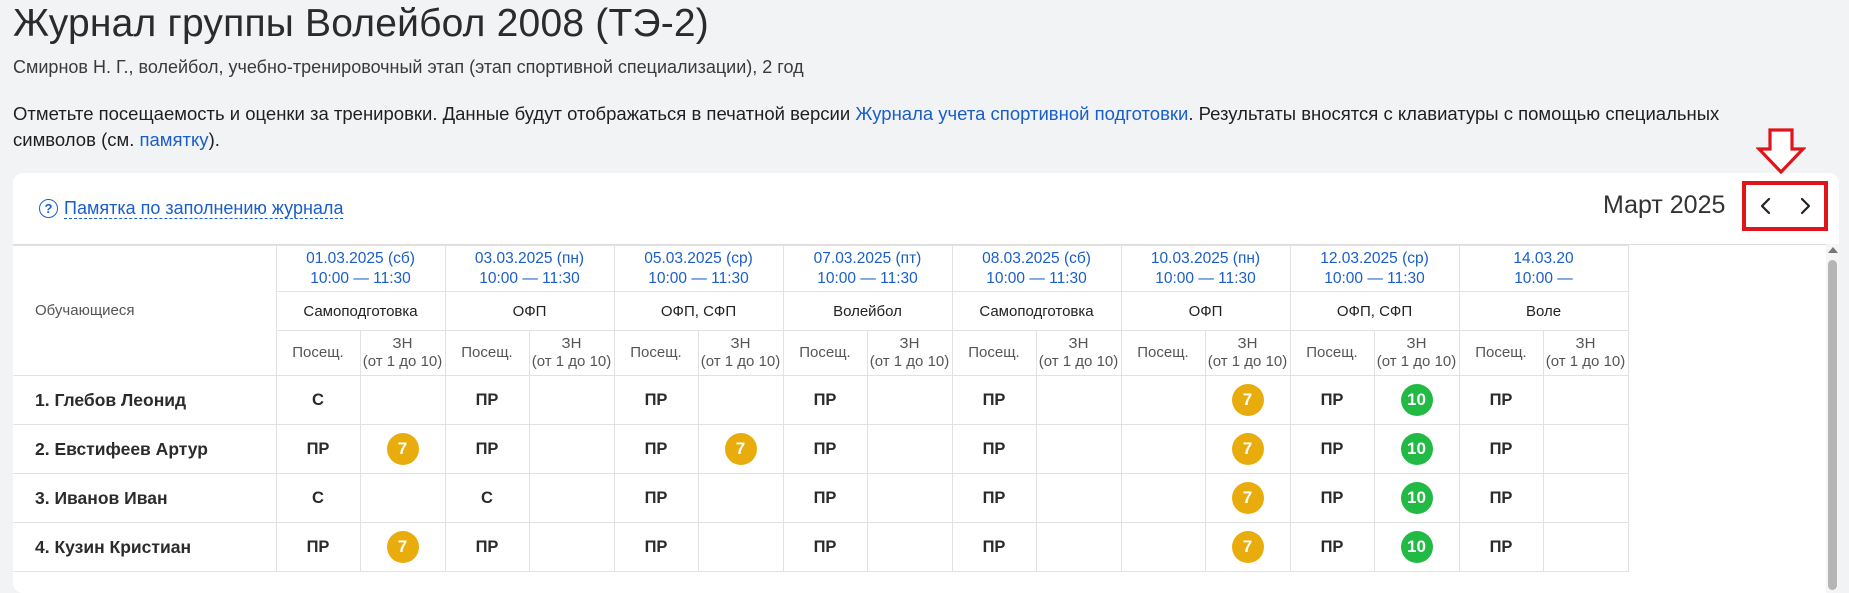 The height and width of the screenshot is (593, 1849). What do you see at coordinates (1543, 268) in the screenshot?
I see `session-date-header: 14.03.20 10:00 —` at bounding box center [1543, 268].